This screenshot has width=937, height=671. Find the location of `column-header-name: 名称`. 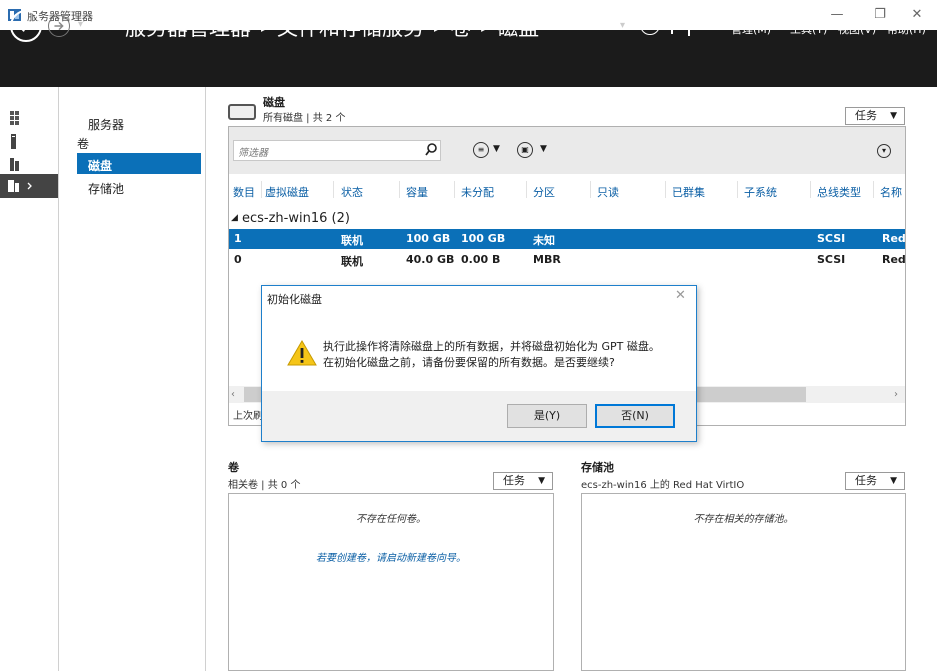

column-header-name: 名称 is located at coordinates (891, 192).